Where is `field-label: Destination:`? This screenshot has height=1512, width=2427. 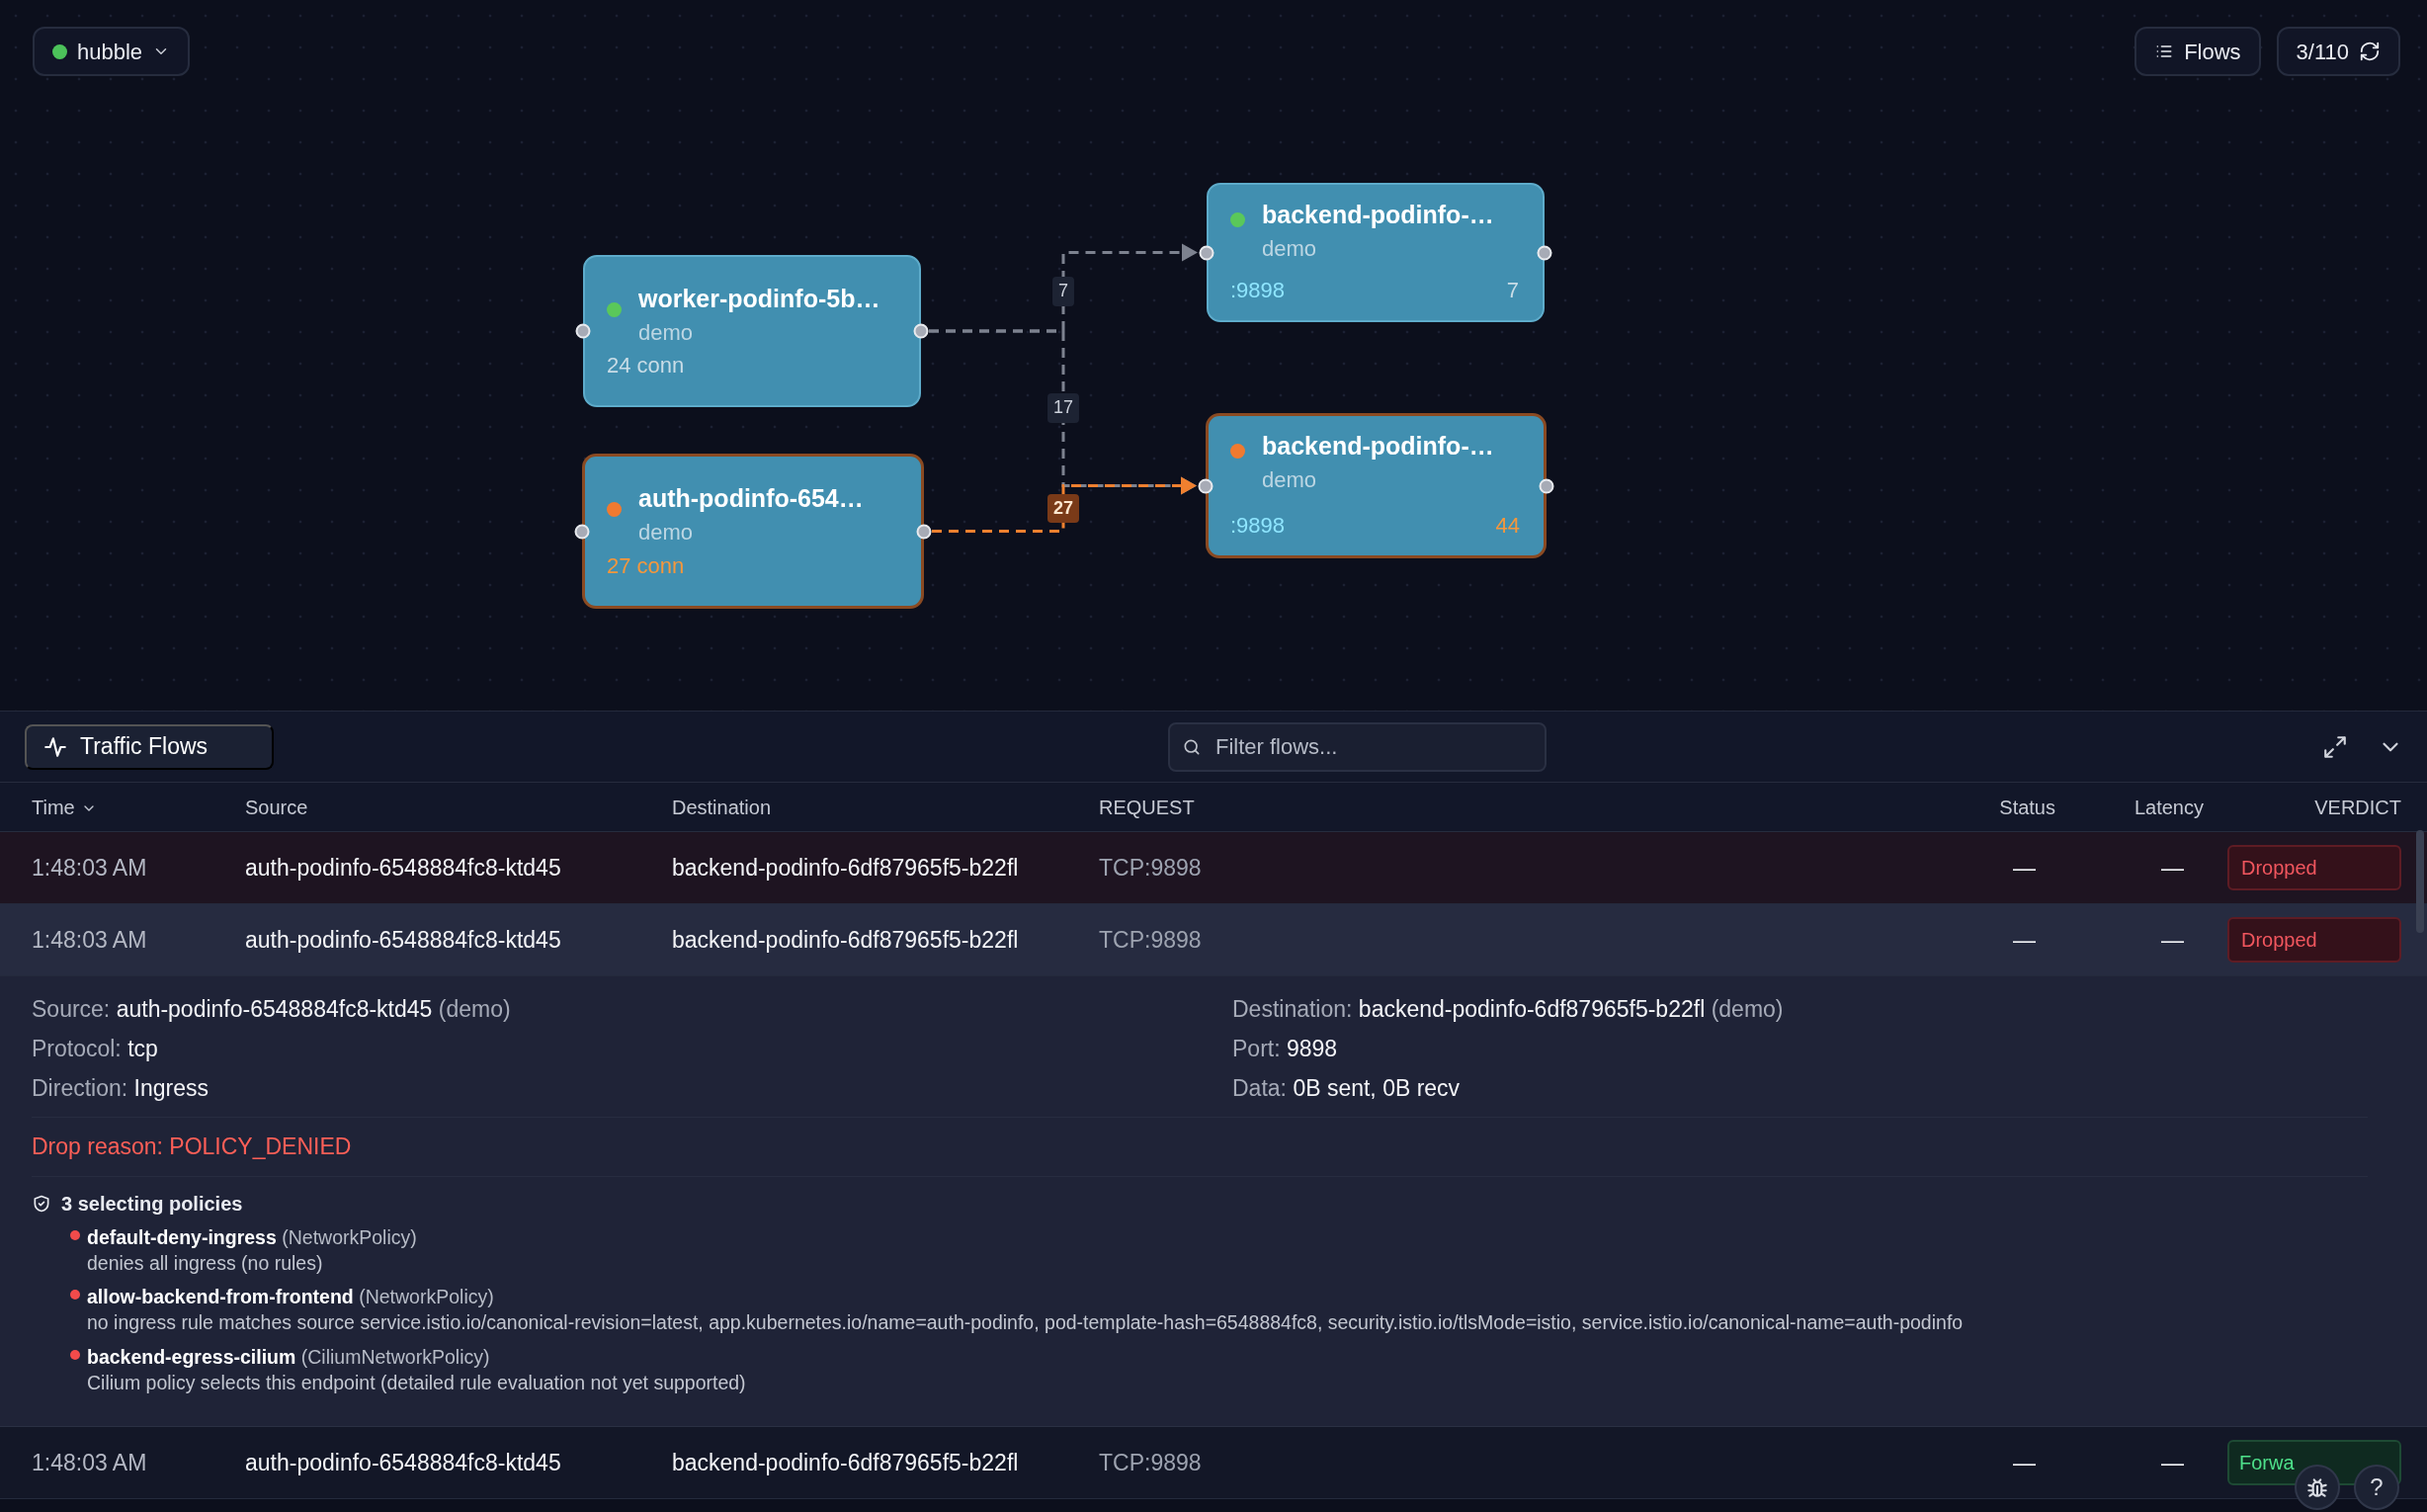 field-label: Destination: is located at coordinates (1293, 1009).